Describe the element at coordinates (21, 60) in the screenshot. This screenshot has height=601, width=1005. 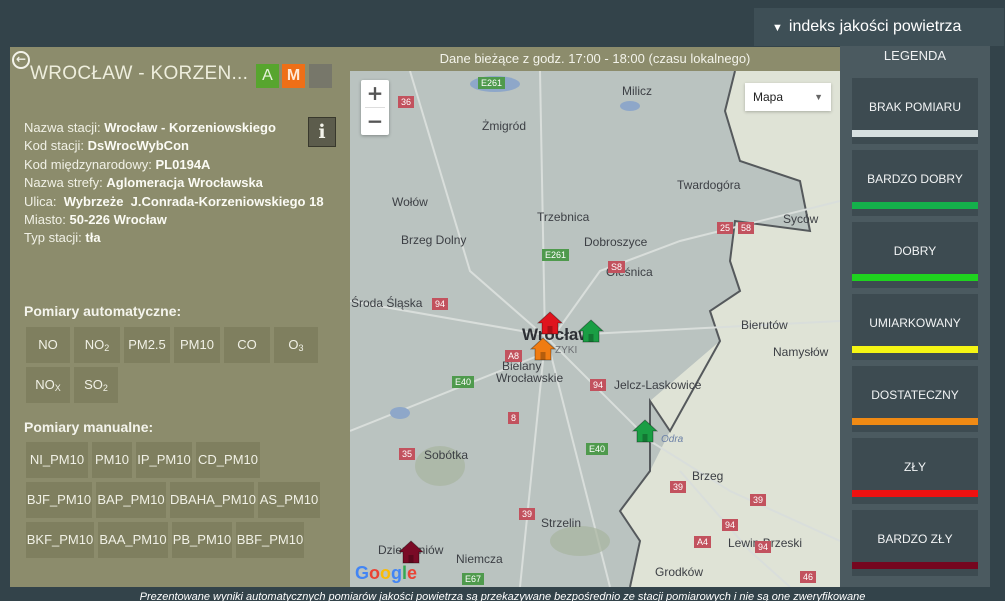
I see `back-arrow-icon: ←` at that location.